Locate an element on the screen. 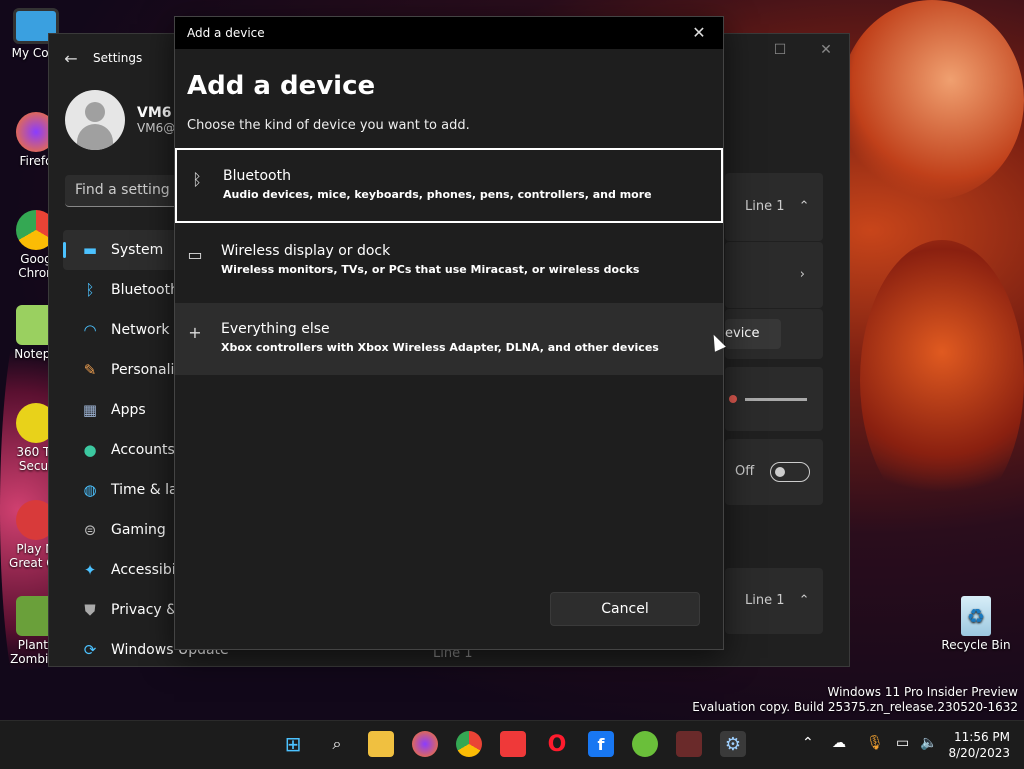  update-icon: ⟳ is located at coordinates (90, 650).